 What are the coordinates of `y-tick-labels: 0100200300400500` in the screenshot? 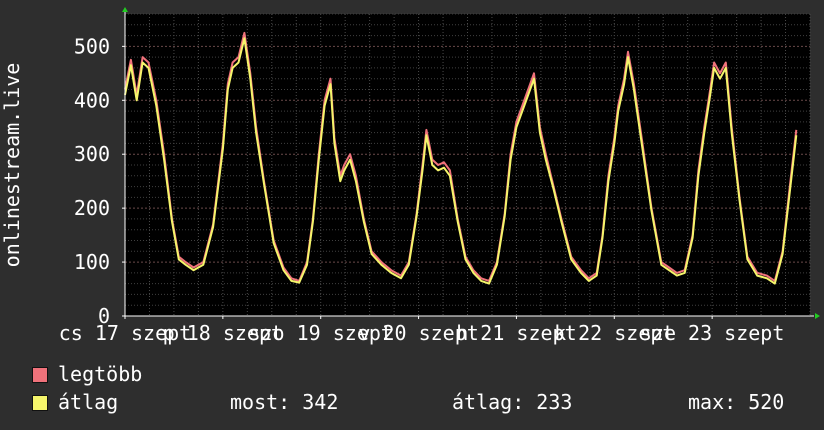 It's located at (99, 181).